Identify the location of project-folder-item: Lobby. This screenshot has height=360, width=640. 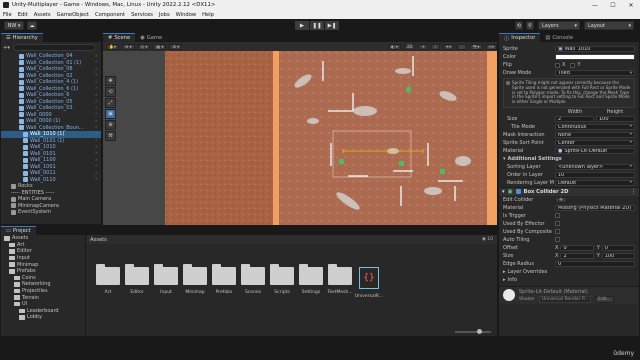
(43, 317).